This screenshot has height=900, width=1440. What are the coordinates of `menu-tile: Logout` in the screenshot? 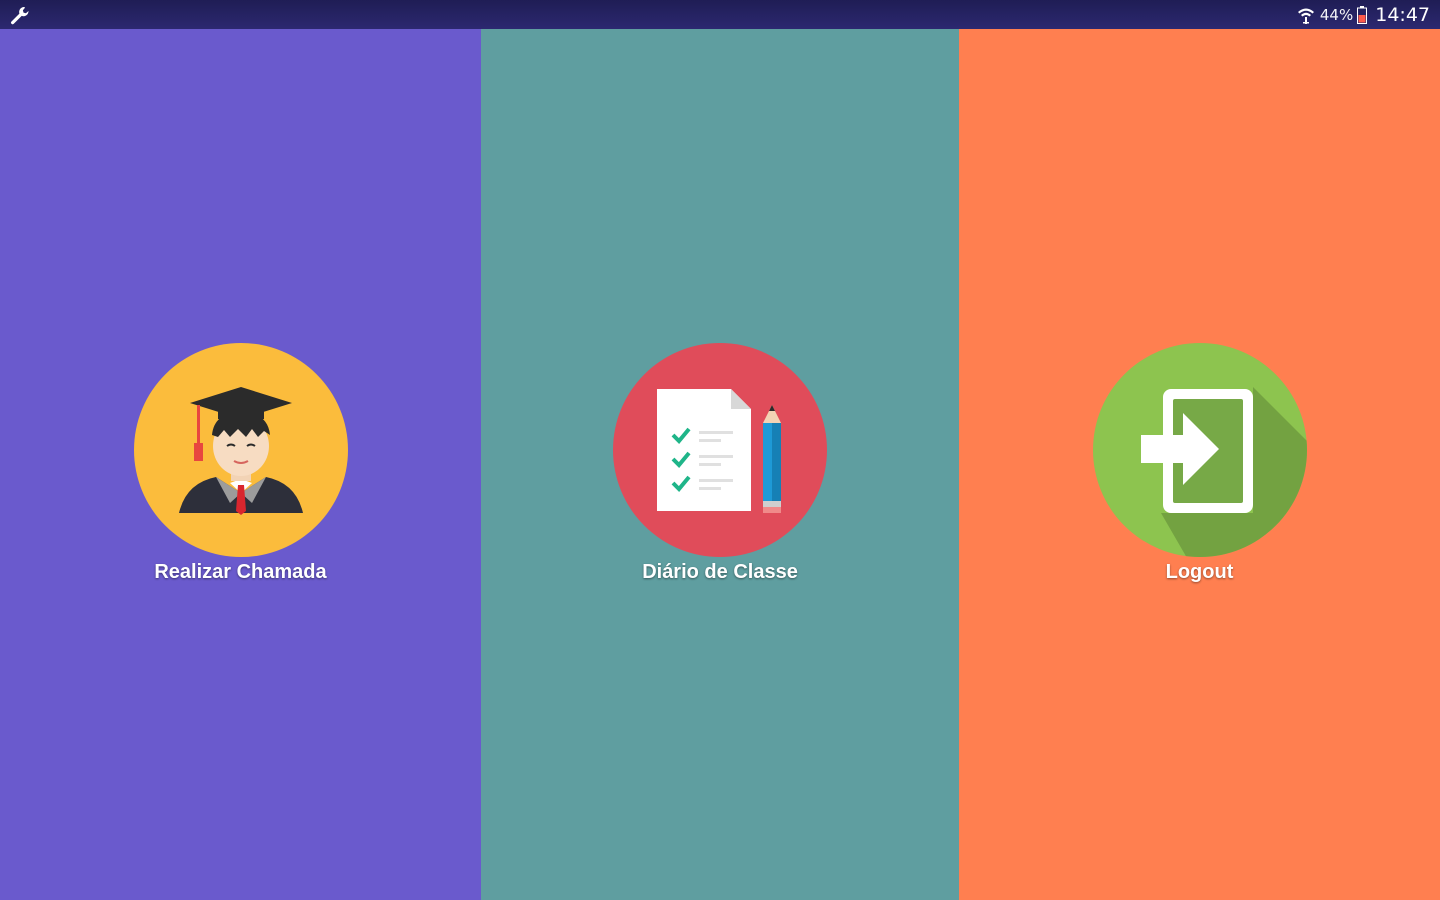 It's located at (1200, 463).